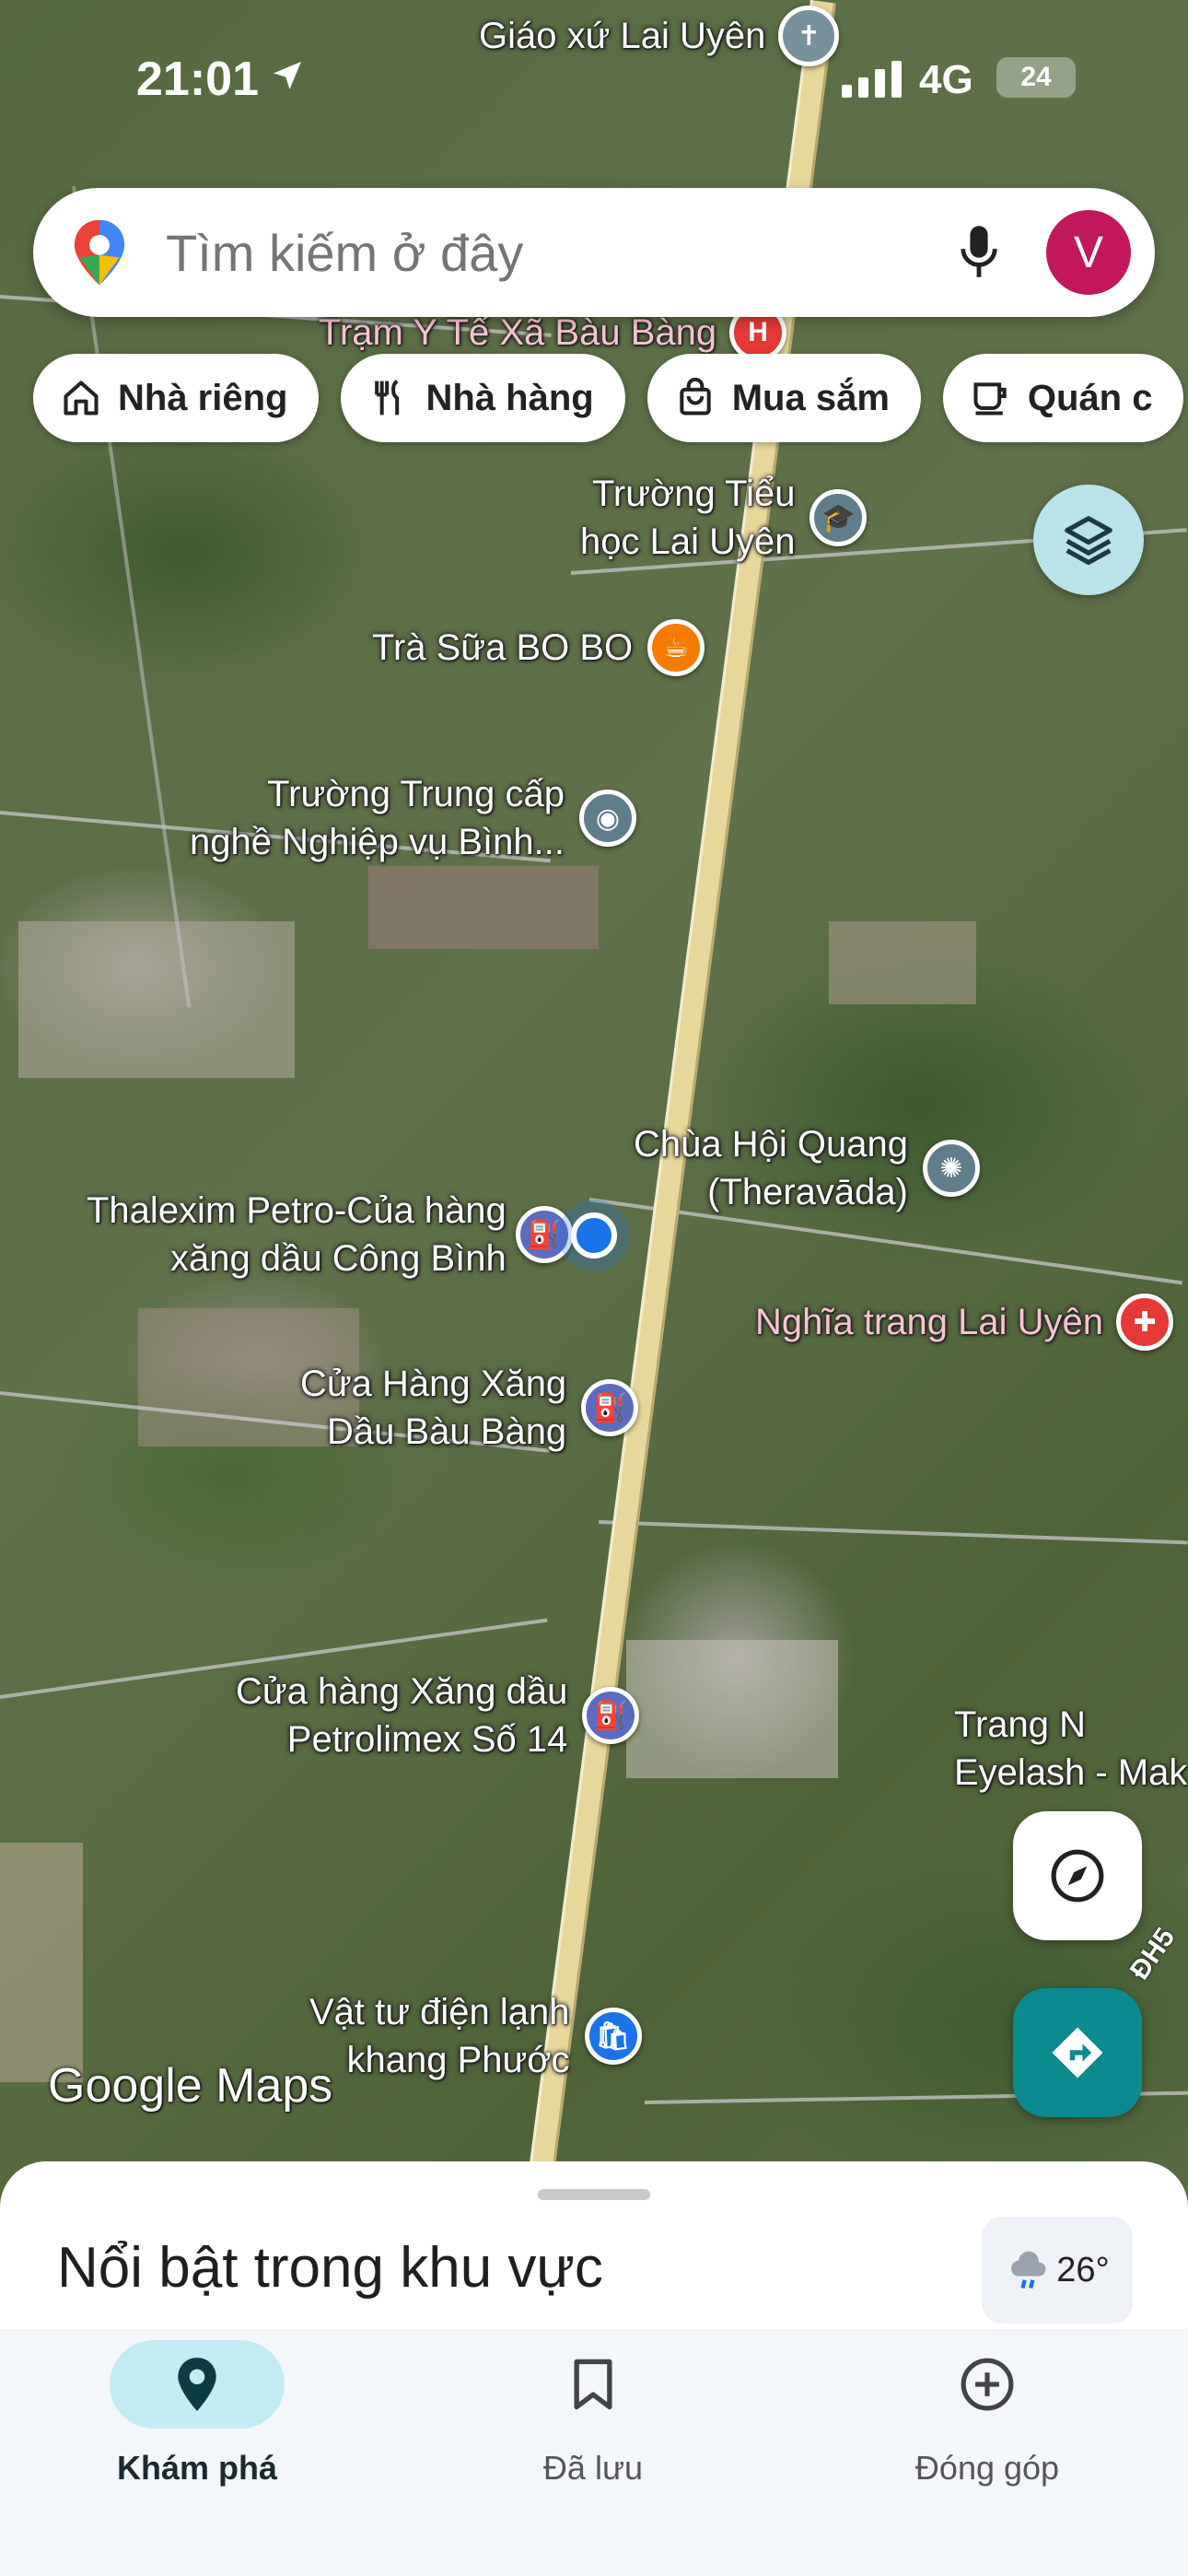 This screenshot has height=2576, width=1188. I want to click on tab-label: Đã lưu, so click(593, 2468).